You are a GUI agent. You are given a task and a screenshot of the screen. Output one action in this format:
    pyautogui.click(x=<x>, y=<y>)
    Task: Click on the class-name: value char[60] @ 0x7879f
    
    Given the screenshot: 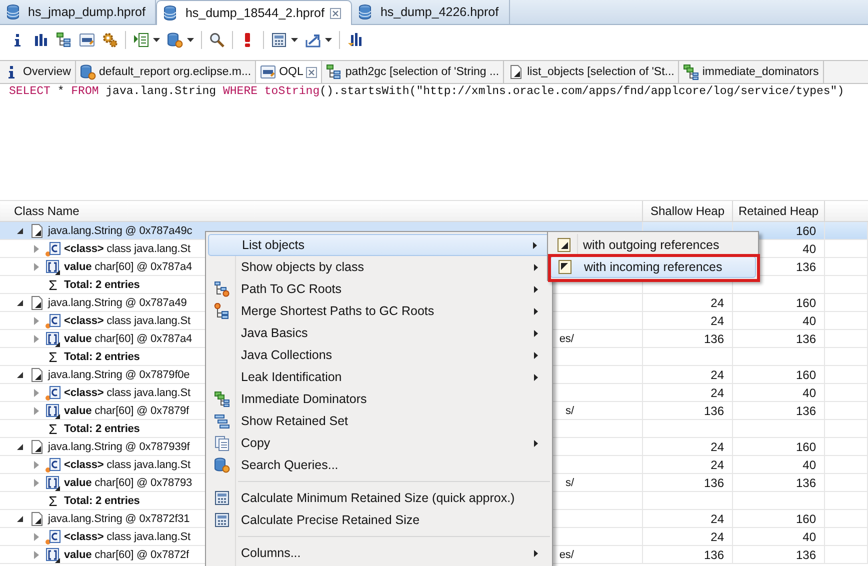 What is the action you would take?
    pyautogui.click(x=126, y=410)
    